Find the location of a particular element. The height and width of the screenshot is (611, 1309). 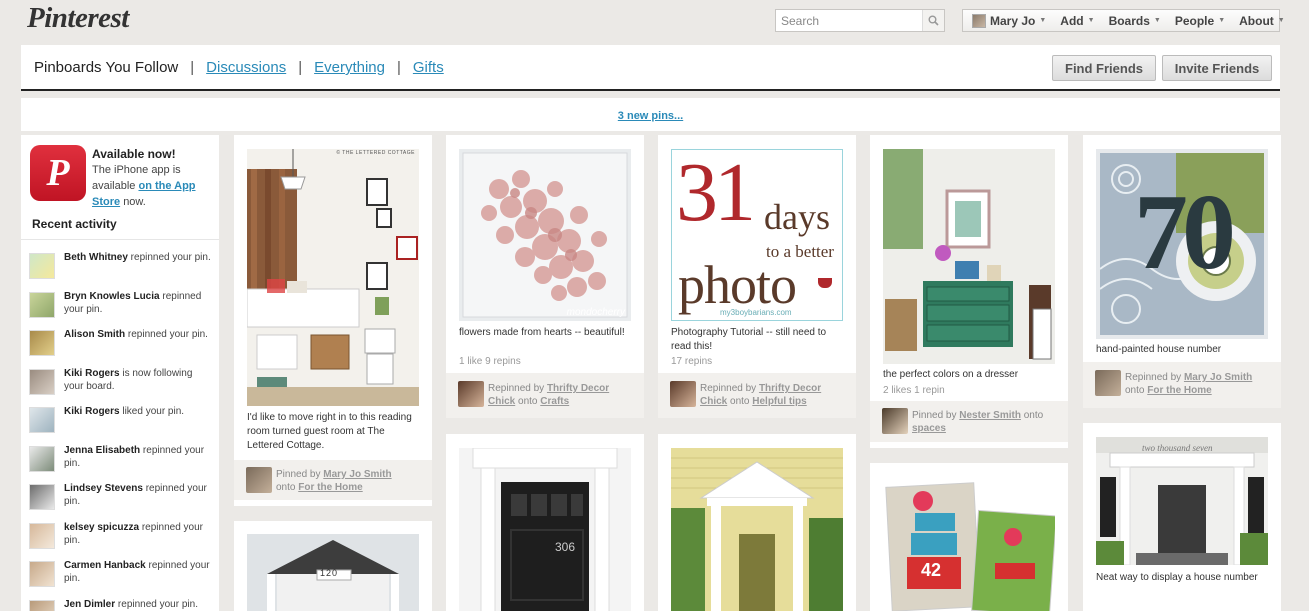

activity-action: repinned your pin. is located at coordinates (157, 604).